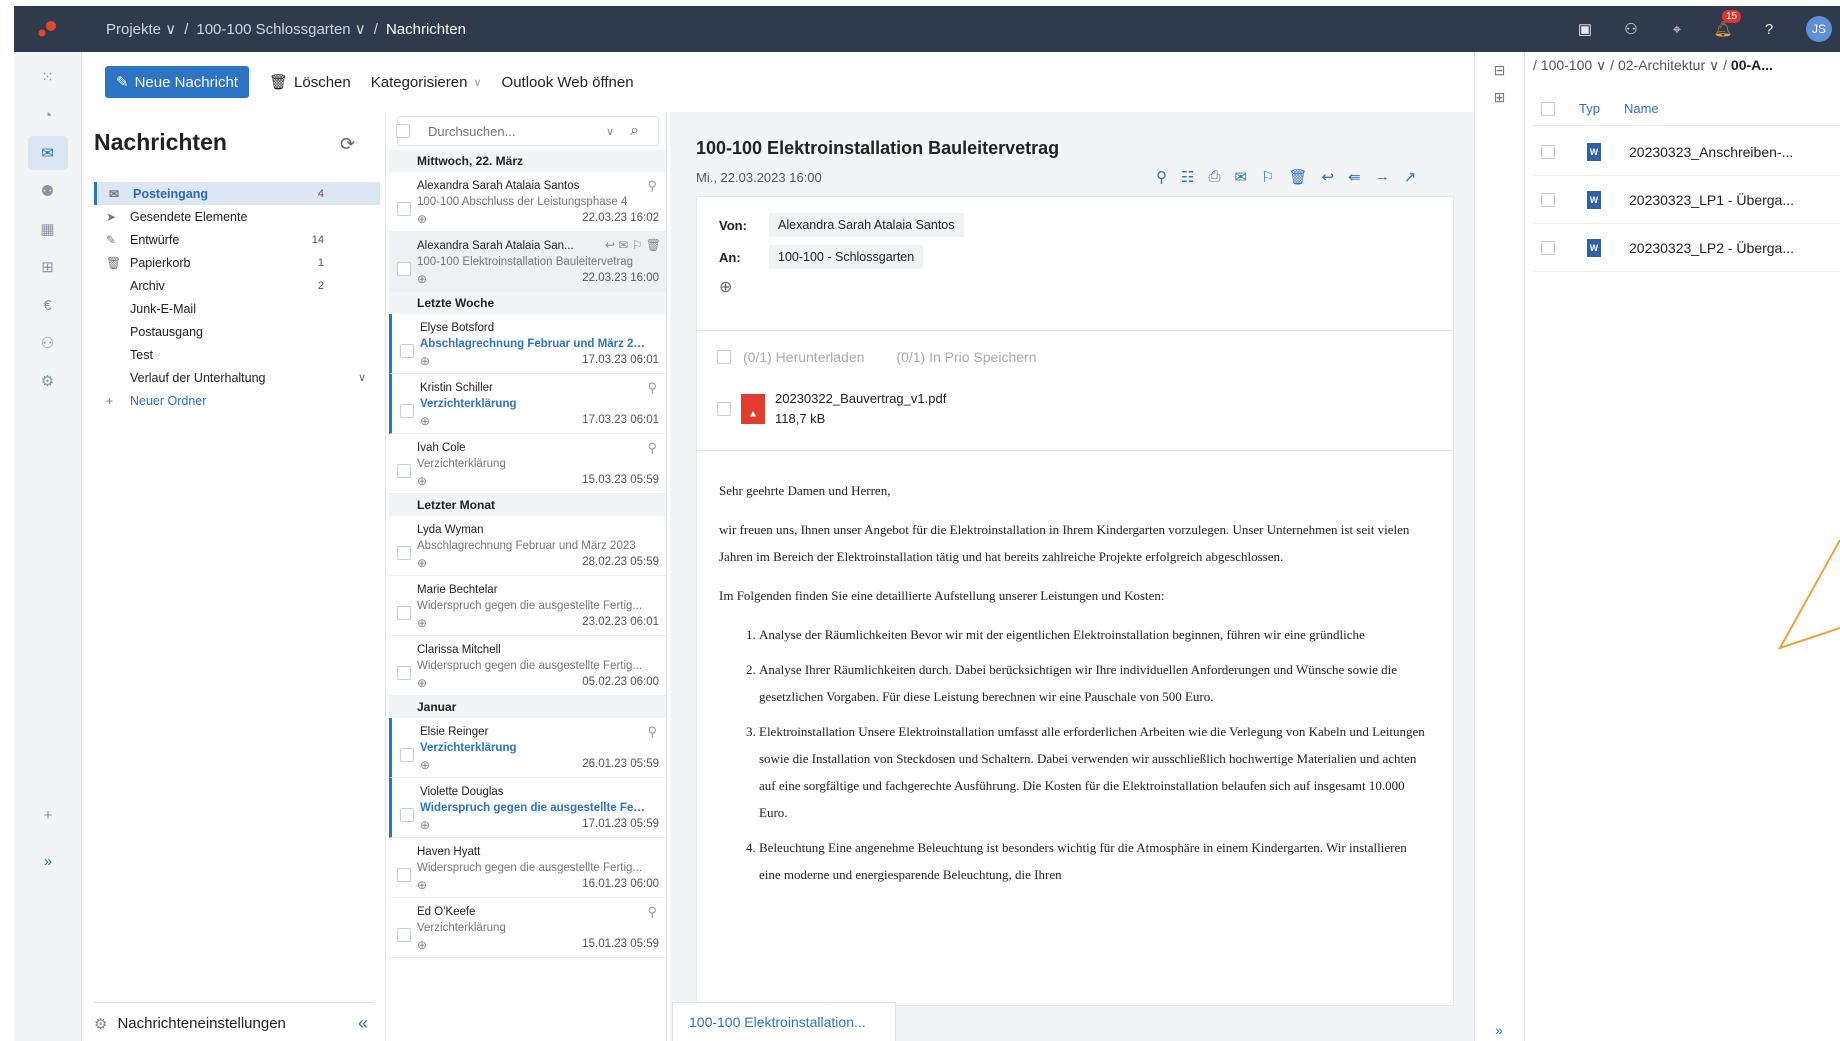 This screenshot has width=1840, height=1041. Describe the element at coordinates (846, 257) in the screenshot. I see `to-pill: 100-100 - Schlossgarten` at that location.